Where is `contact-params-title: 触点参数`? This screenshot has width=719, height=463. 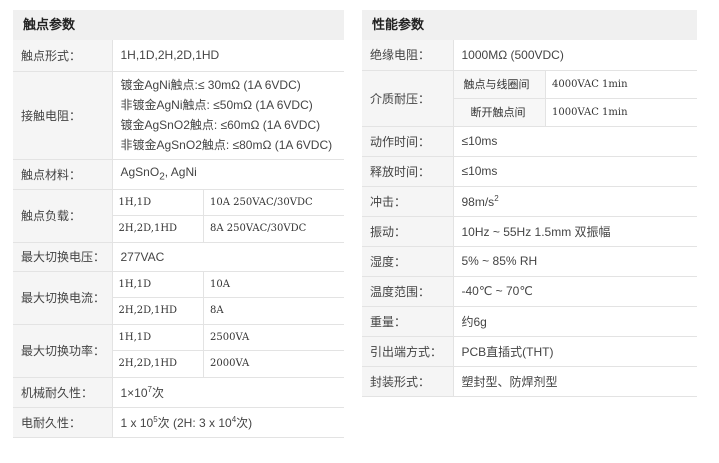
contact-params-title: 触点参数 is located at coordinates (178, 25).